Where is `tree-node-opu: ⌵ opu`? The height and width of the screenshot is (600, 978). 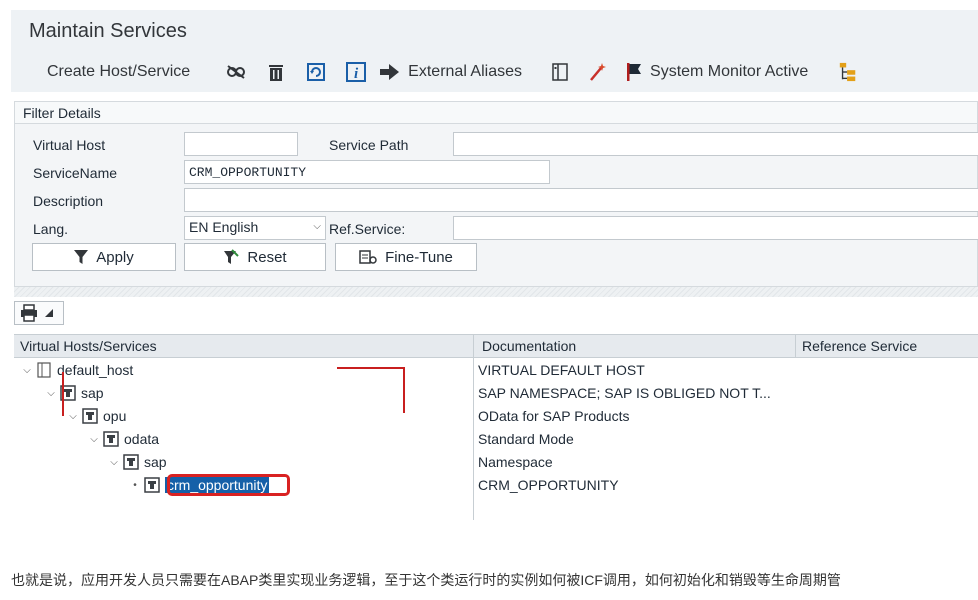 tree-node-opu: ⌵ opu is located at coordinates (96, 416).